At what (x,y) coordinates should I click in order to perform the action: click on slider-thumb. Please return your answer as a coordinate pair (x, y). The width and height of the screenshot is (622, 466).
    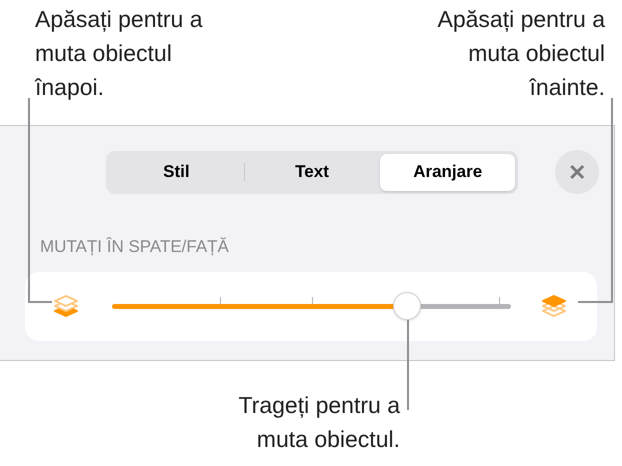
    Looking at the image, I should click on (407, 306).